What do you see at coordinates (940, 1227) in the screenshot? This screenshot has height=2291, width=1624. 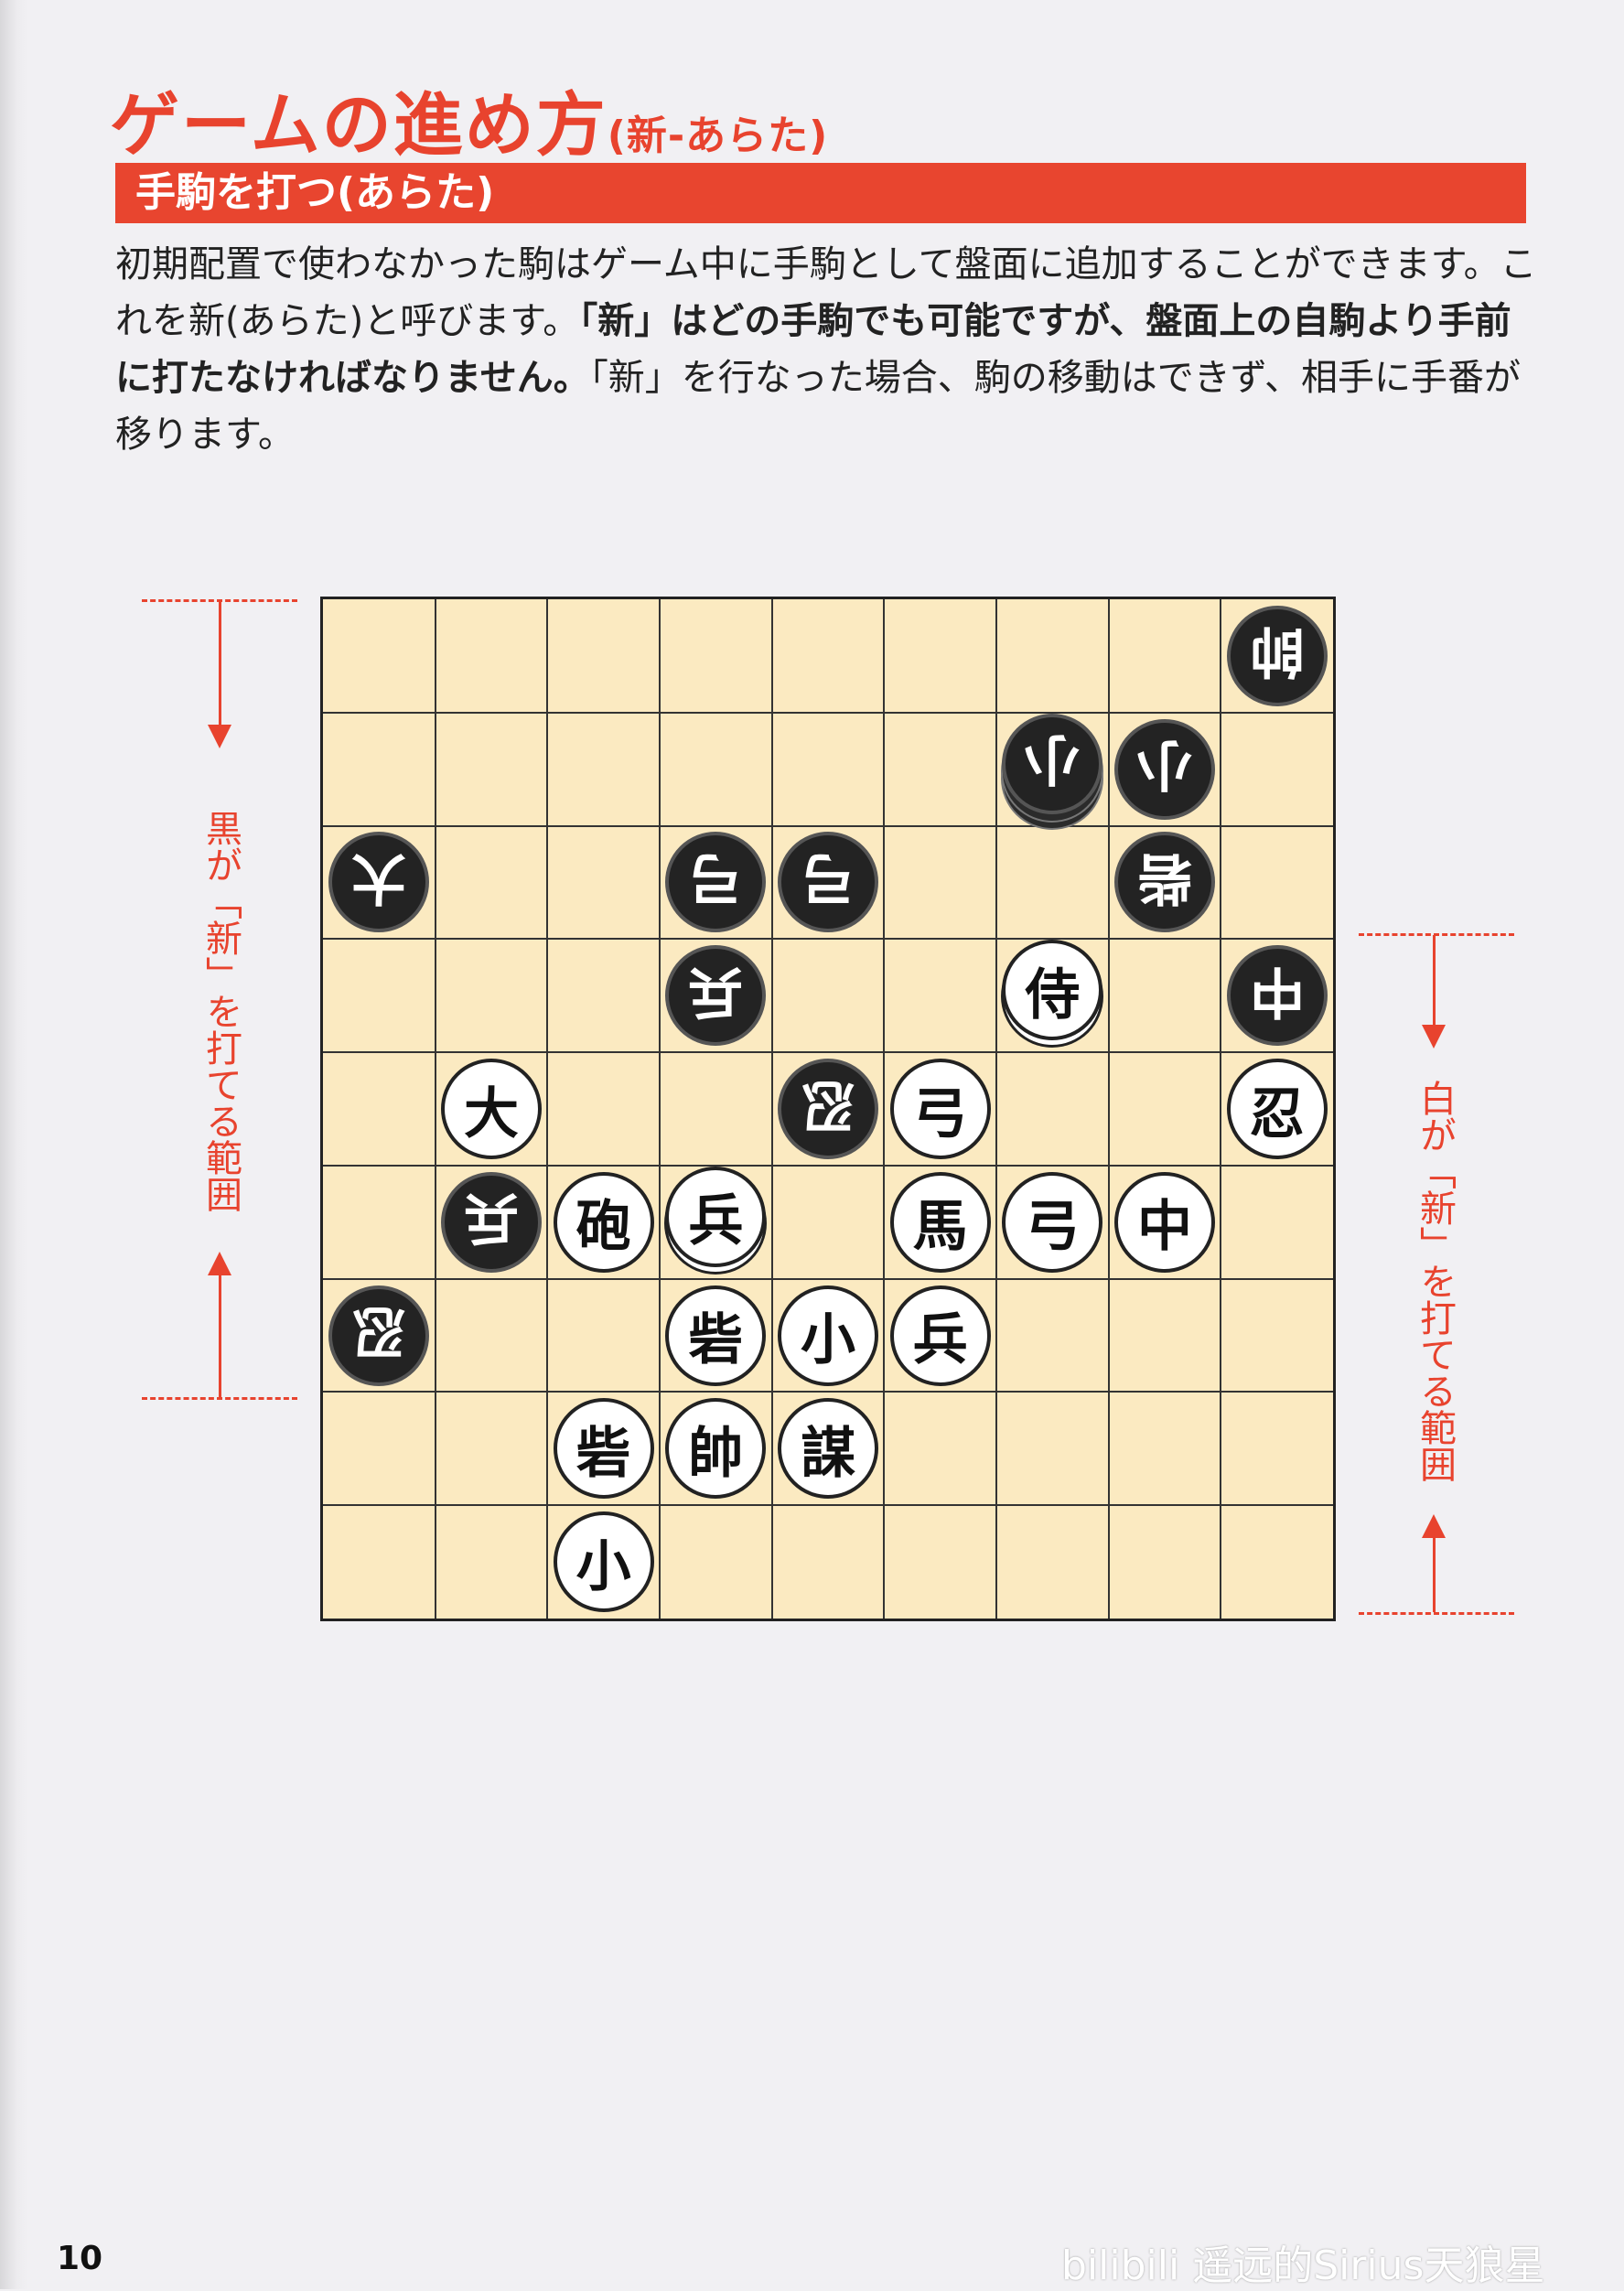 I see `piece-label: 馬` at bounding box center [940, 1227].